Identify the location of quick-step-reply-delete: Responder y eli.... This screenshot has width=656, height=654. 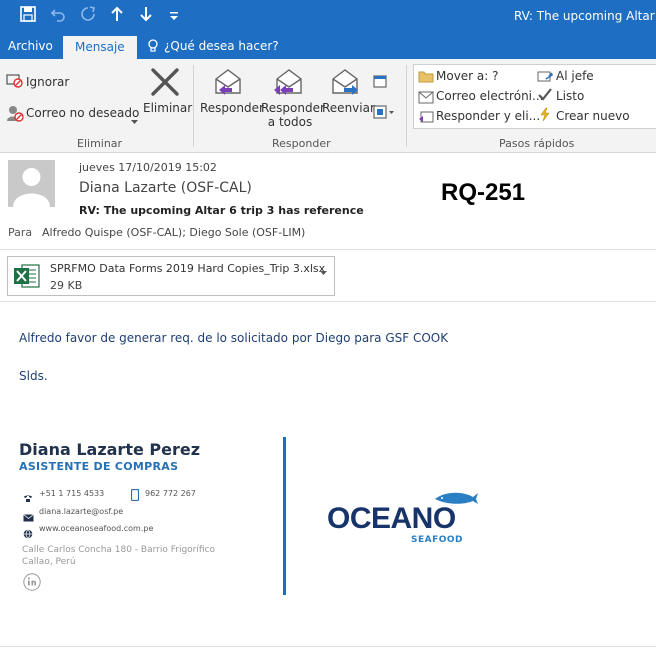
(488, 116).